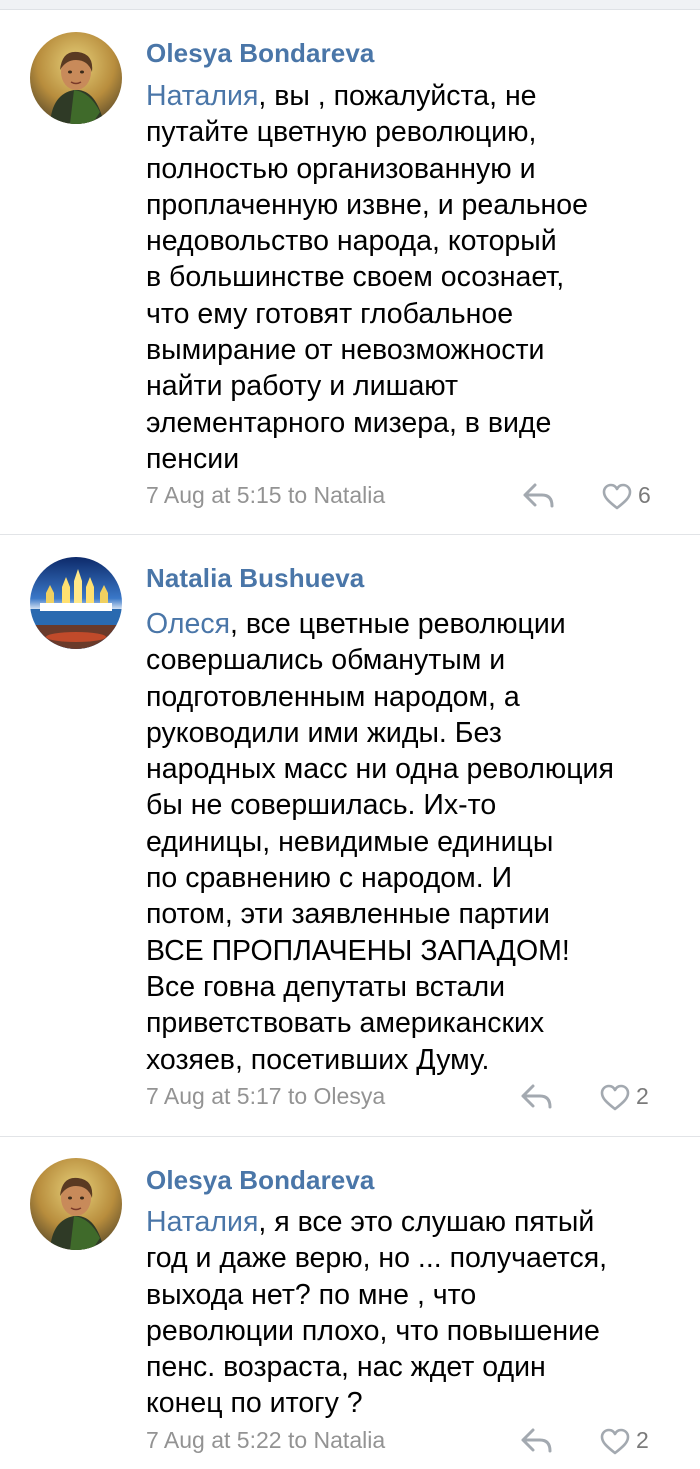 The height and width of the screenshot is (1469, 700). I want to click on comment-line: Наталия, я все это слушаю пятый, so click(370, 1222).